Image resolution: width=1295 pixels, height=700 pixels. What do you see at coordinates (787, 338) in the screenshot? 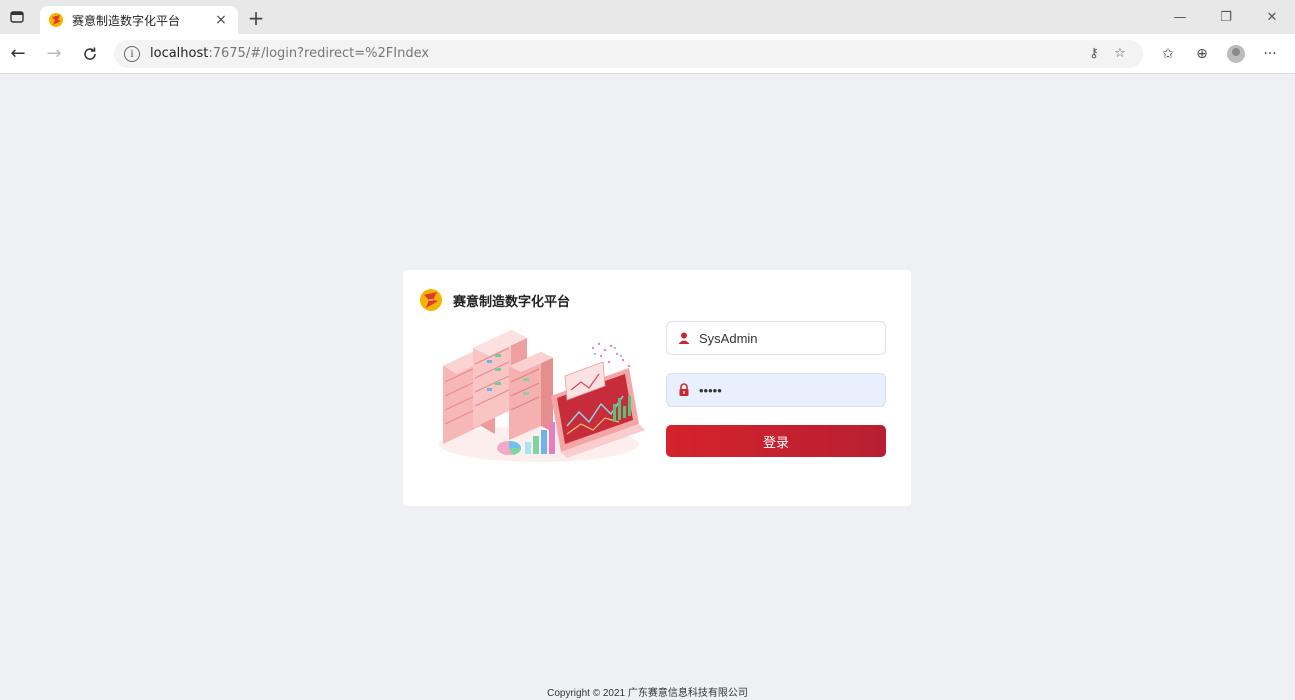
I see `username-value: SysAdmin` at bounding box center [787, 338].